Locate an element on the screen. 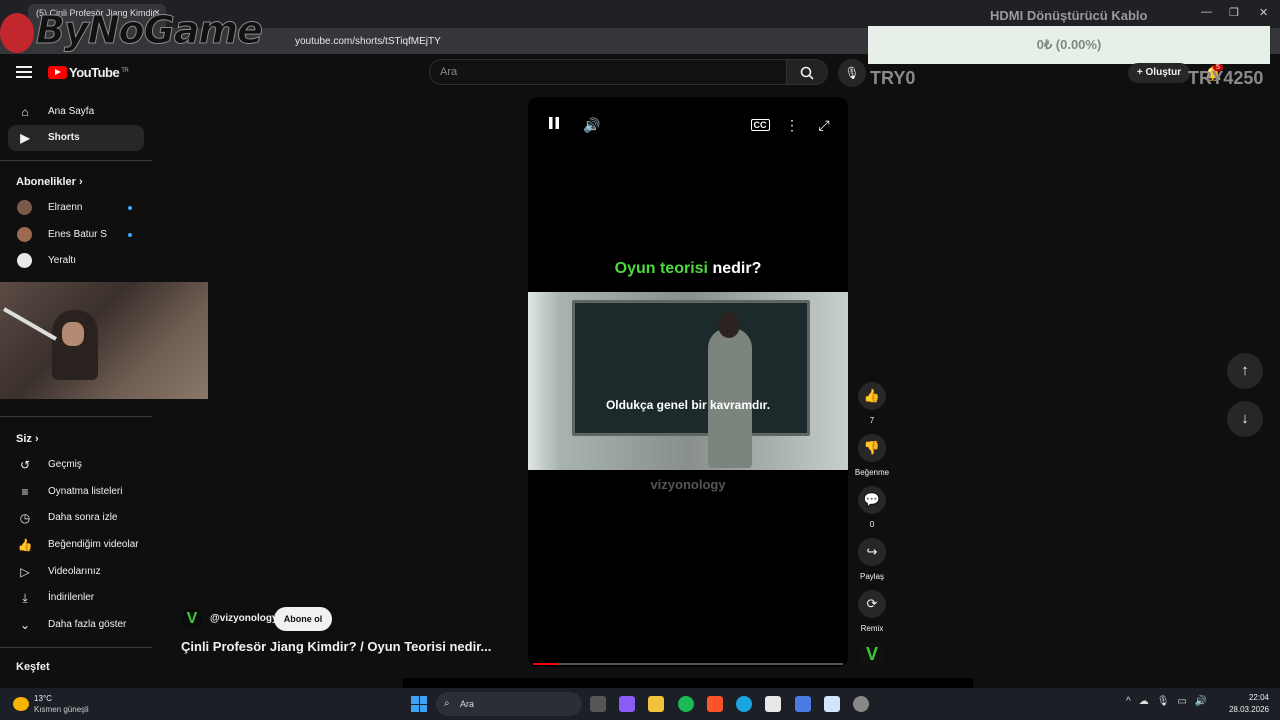 This screenshot has width=1280, height=720. sidebar-item-home: ⌂ Ana Sayfa is located at coordinates (76, 112).